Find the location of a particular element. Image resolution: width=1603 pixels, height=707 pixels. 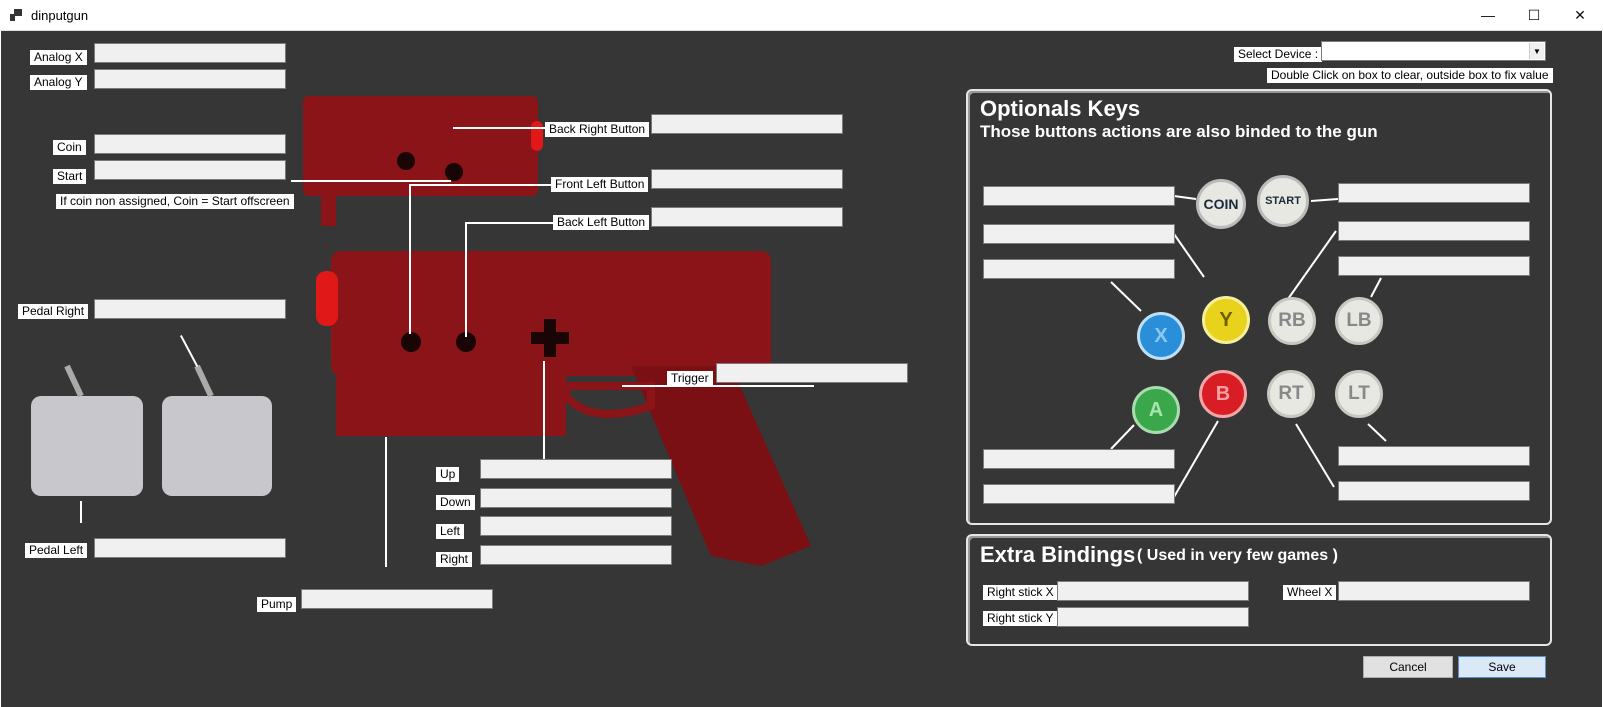

device-select: ▼ is located at coordinates (1433, 51).